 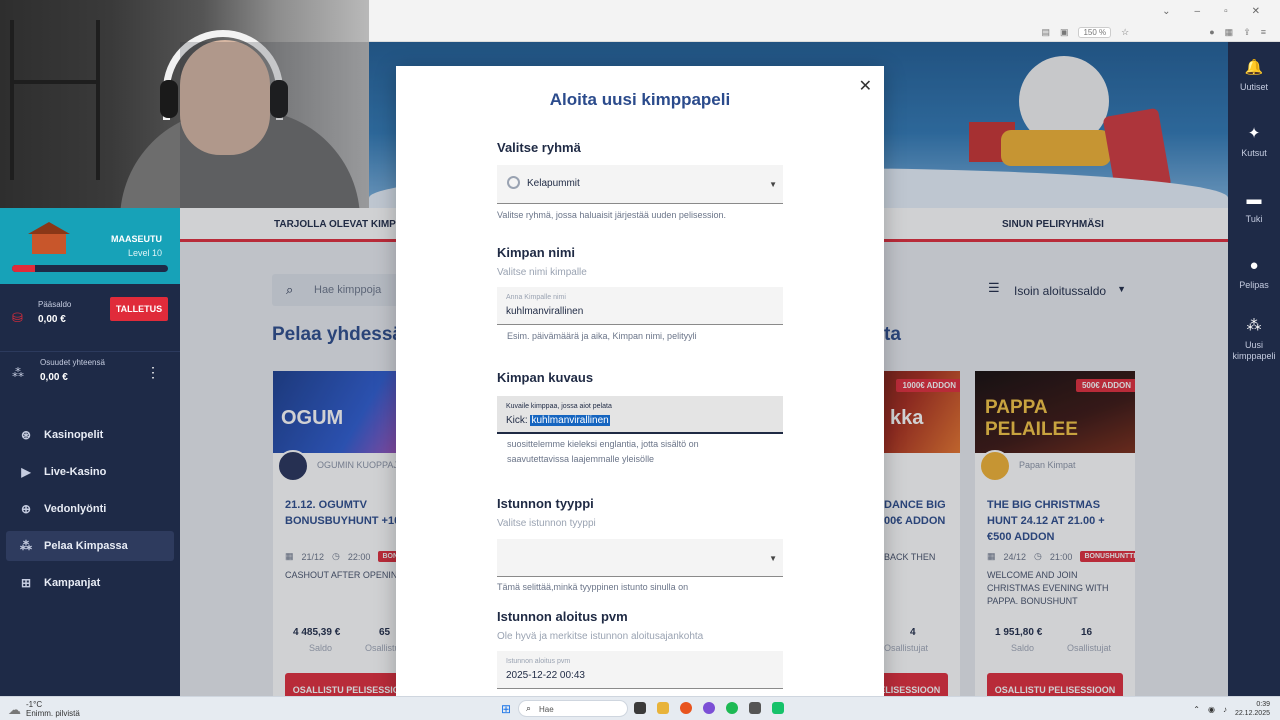 What do you see at coordinates (139, 309) in the screenshot?
I see `deposit-button: TALLETUS` at bounding box center [139, 309].